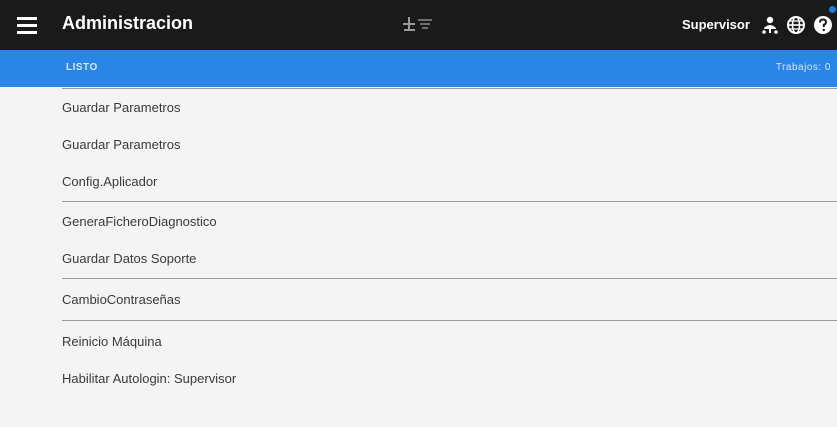 The height and width of the screenshot is (427, 837). Describe the element at coordinates (432, 378) in the screenshot. I see `menu-item-habilitar-autologin: Habilitar Autologin: Supervisor` at that location.